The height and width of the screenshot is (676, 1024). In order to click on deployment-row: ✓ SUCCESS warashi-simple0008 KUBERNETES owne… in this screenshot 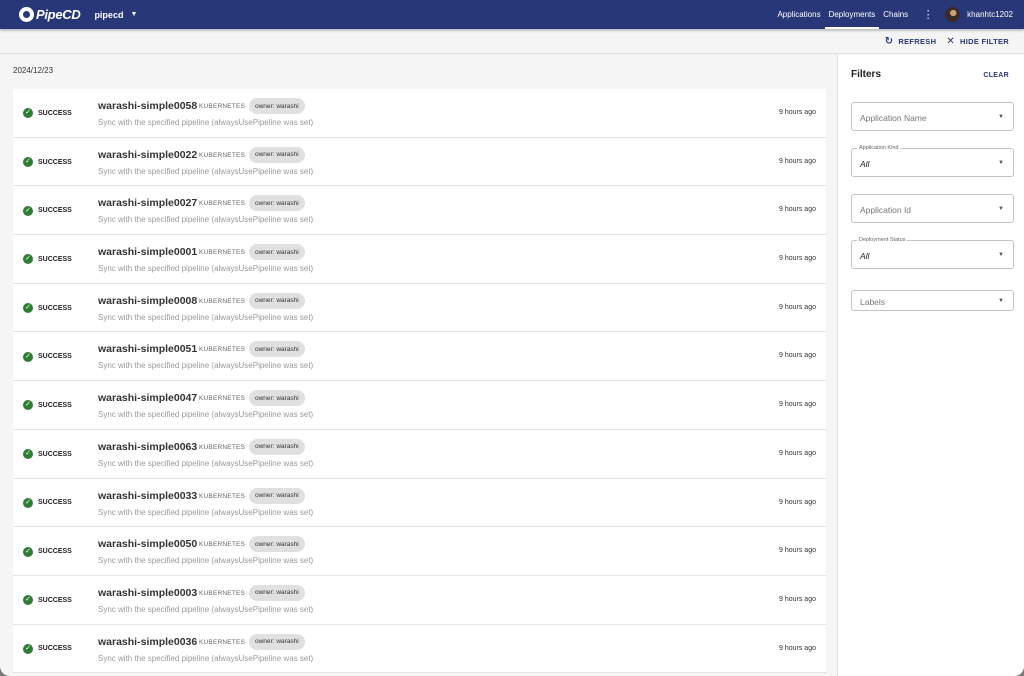, I will do `click(419, 308)`.